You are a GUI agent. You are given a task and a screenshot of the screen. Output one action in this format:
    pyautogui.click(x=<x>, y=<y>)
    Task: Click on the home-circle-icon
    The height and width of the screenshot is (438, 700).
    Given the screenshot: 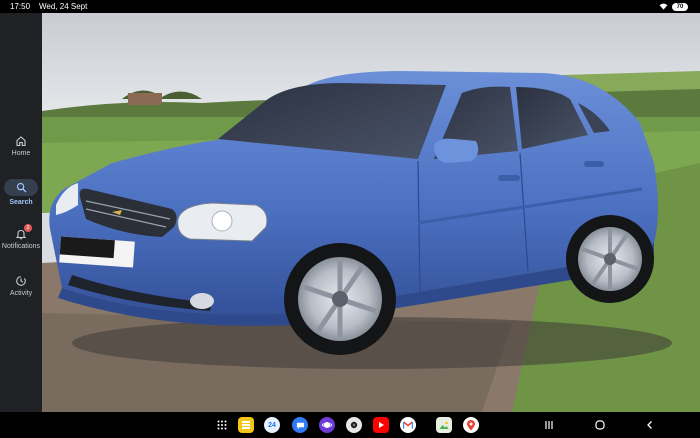 What is the action you would take?
    pyautogui.click(x=600, y=425)
    